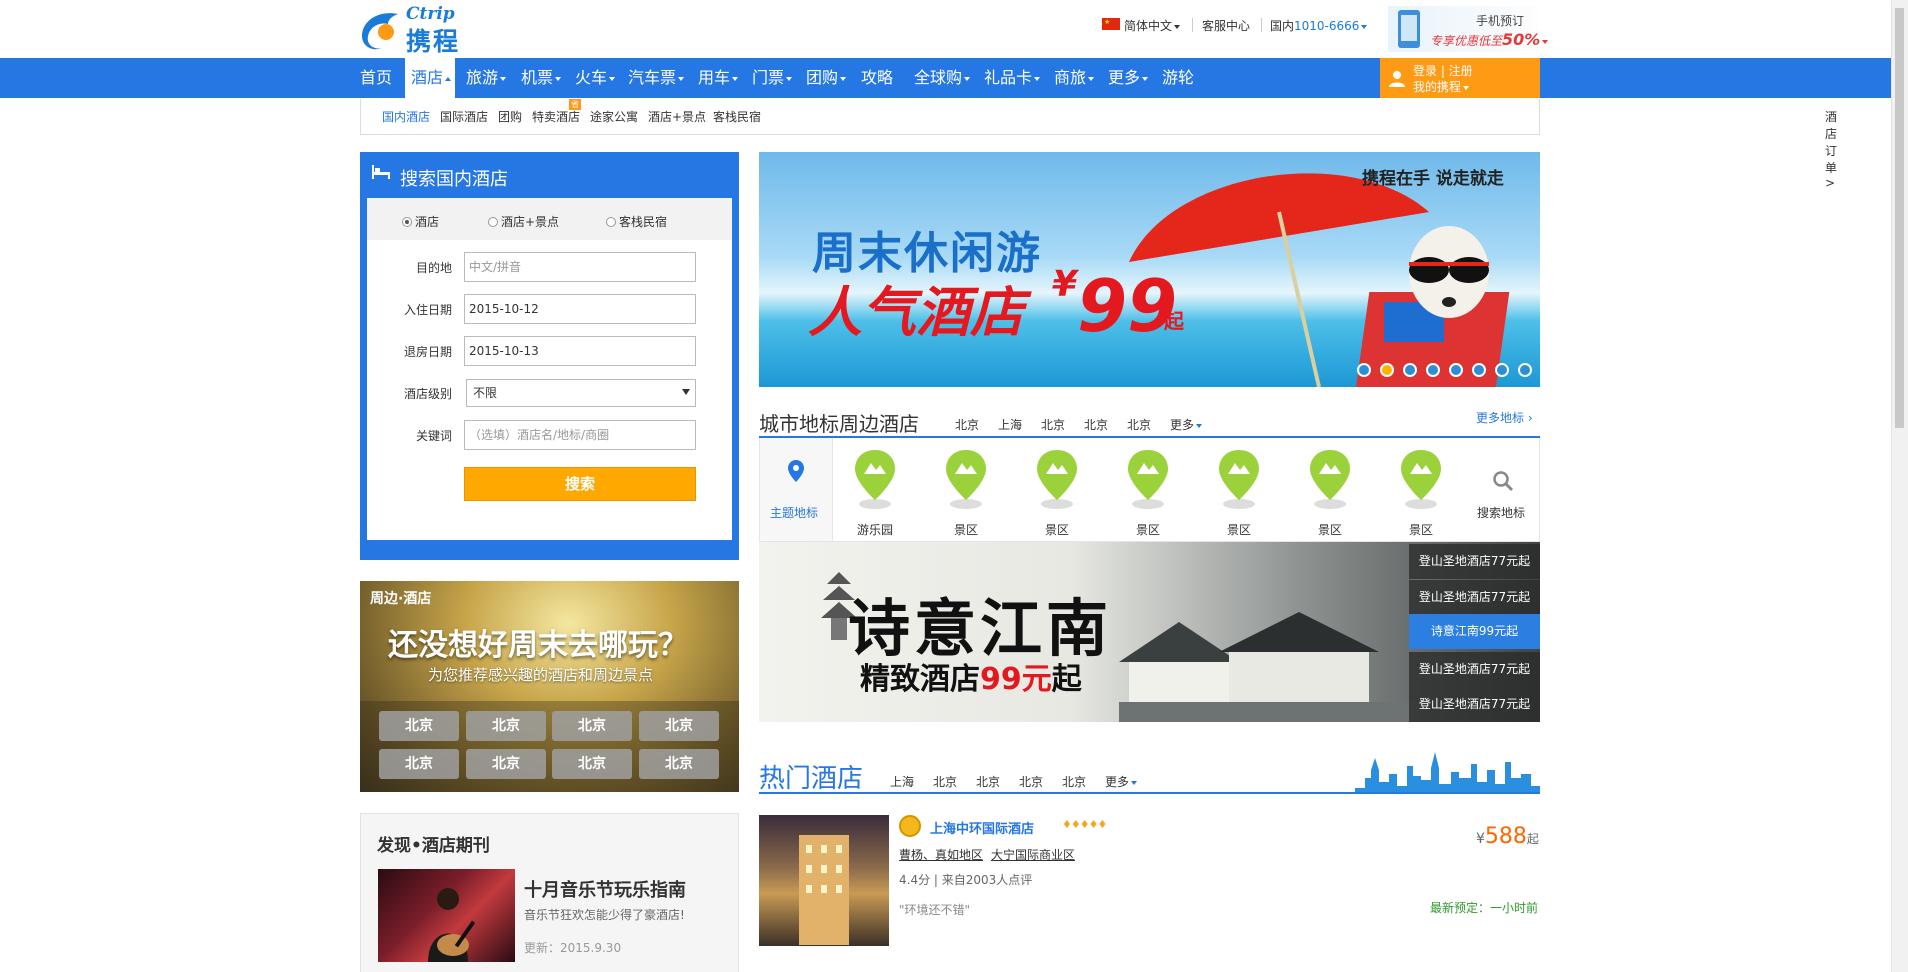  I want to click on mobile-booking-title: 手机预订, so click(1500, 20).